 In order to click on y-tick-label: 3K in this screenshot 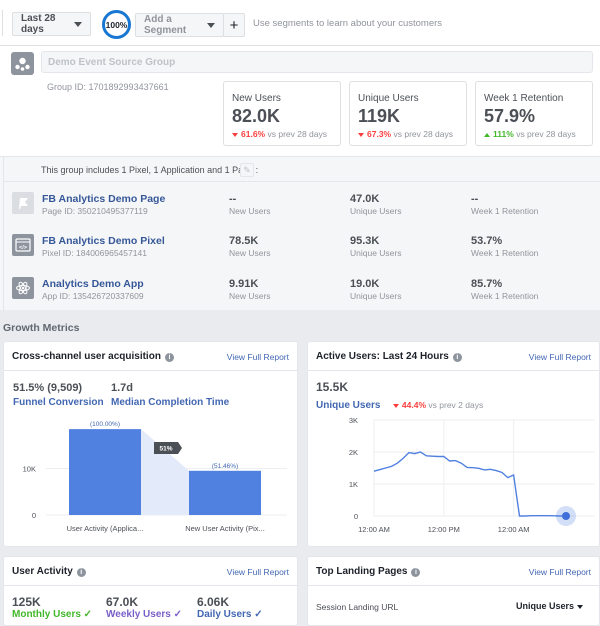, I will do `click(353, 420)`.